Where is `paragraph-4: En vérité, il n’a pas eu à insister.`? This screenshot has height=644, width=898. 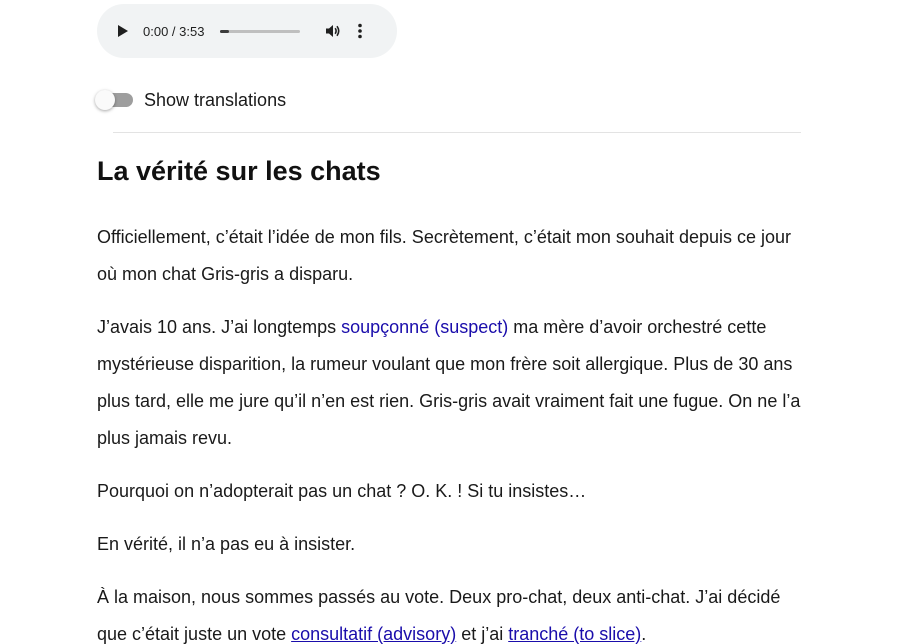
paragraph-4: En vérité, il n’a pas eu à insister. is located at coordinates (226, 544).